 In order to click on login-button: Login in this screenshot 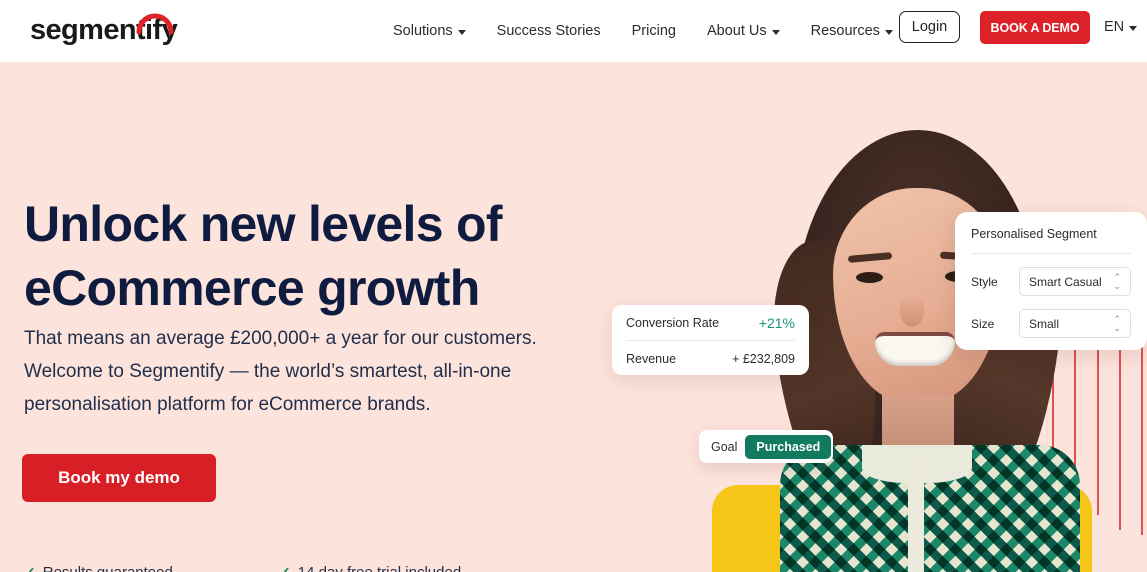, I will do `click(929, 27)`.